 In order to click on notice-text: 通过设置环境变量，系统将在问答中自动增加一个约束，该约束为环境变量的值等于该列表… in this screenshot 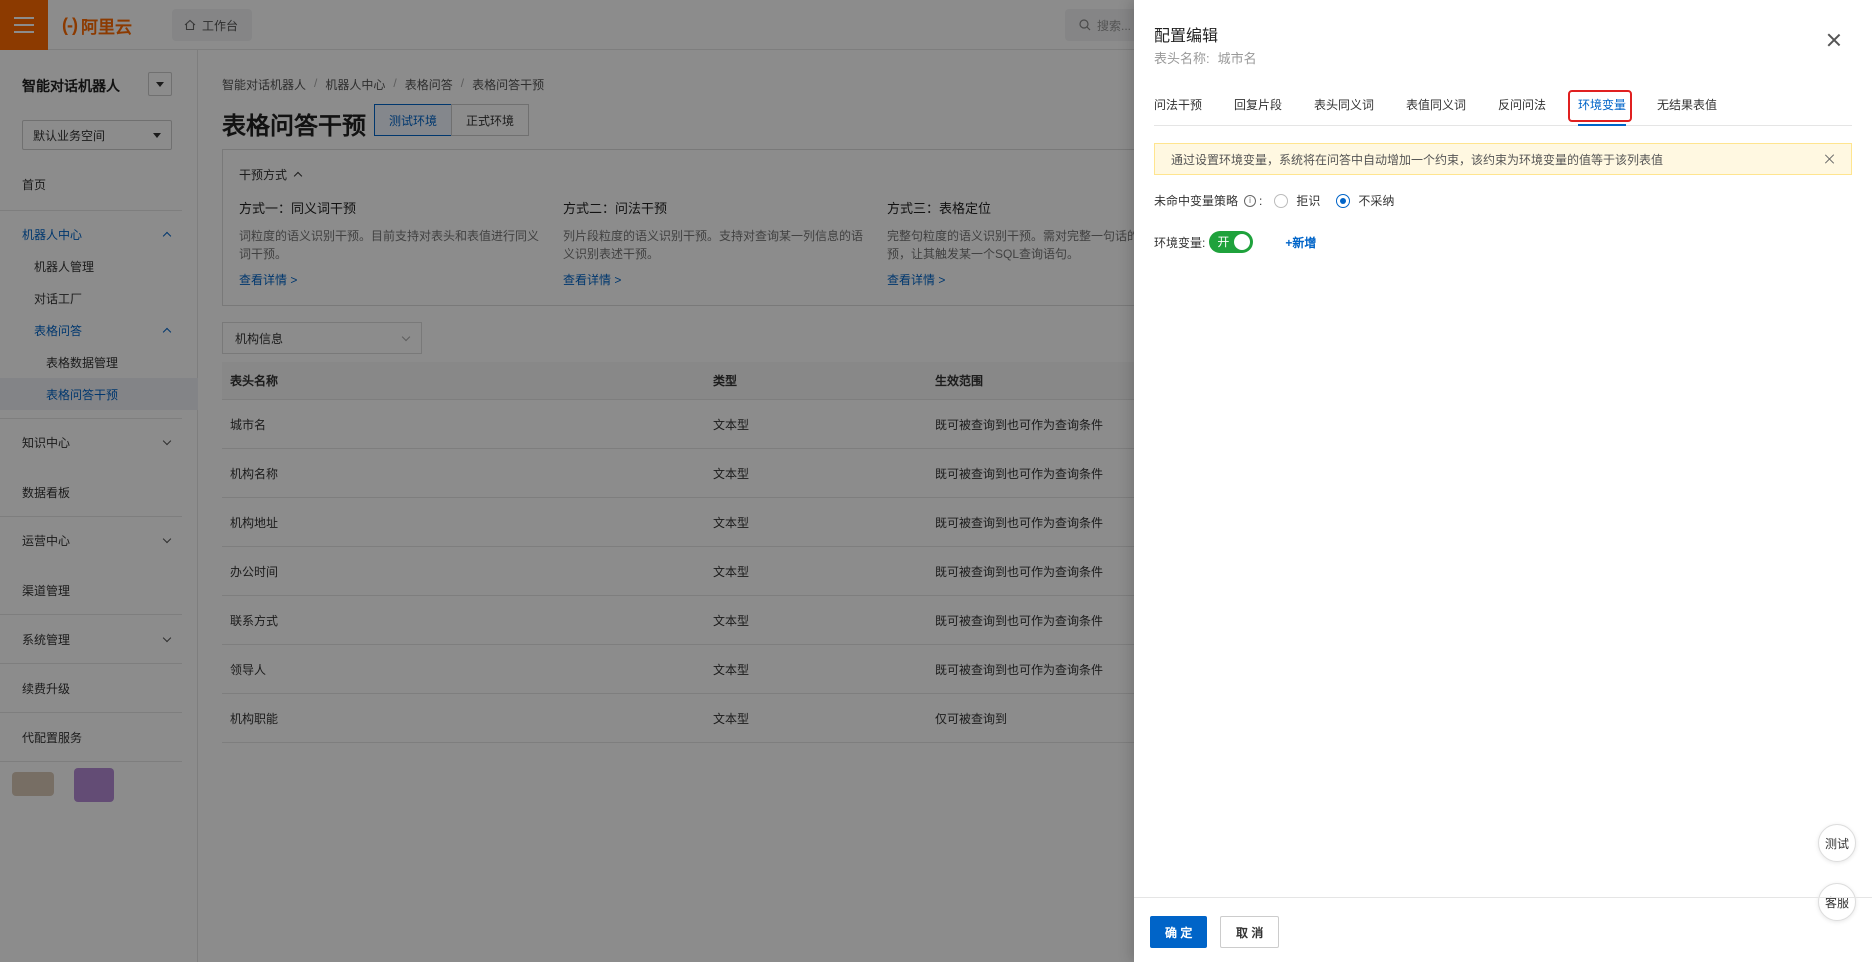, I will do `click(1417, 159)`.